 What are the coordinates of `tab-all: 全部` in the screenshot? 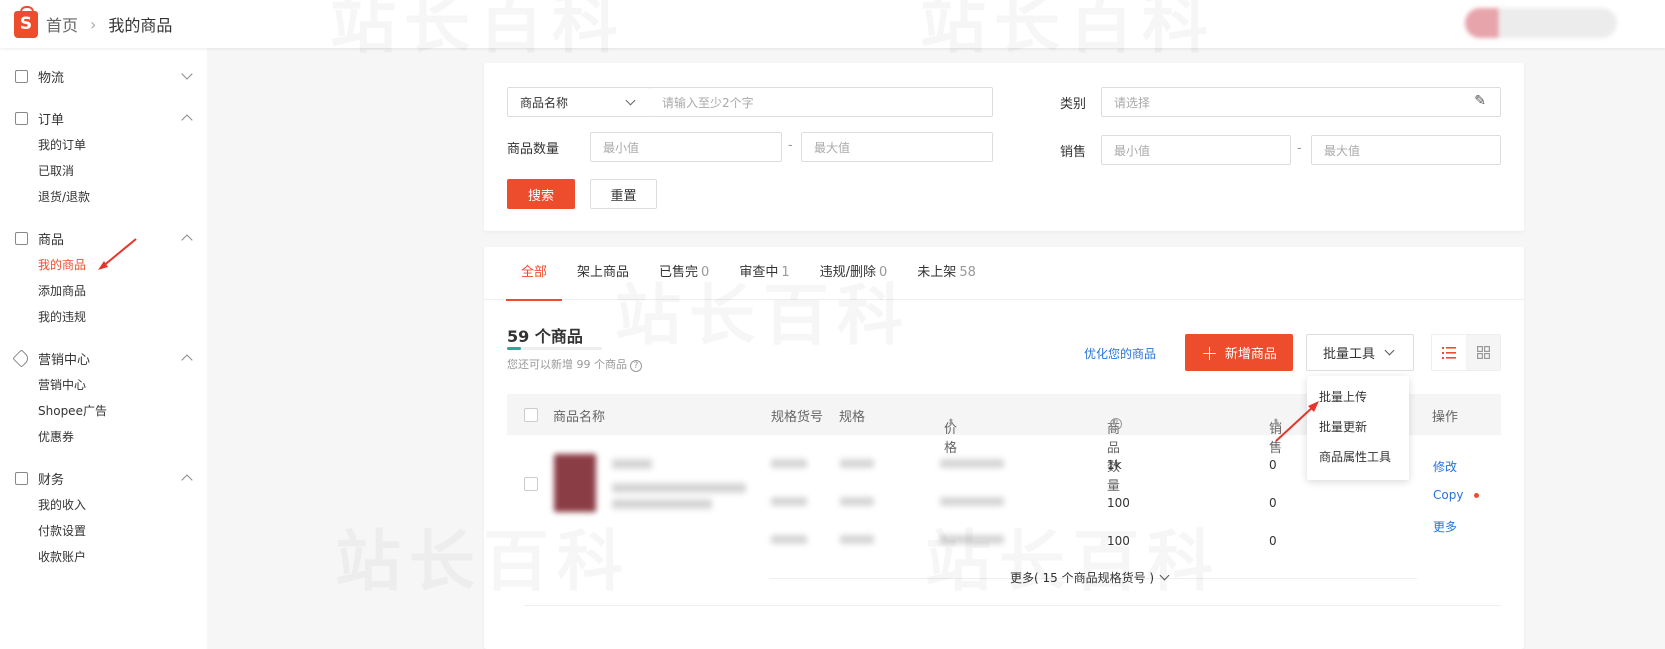 It's located at (534, 274).